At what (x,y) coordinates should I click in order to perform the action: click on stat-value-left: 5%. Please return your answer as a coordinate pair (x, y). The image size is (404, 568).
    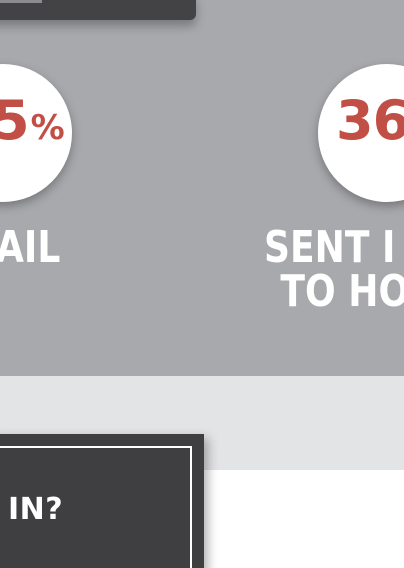
    Looking at the image, I should click on (32, 121).